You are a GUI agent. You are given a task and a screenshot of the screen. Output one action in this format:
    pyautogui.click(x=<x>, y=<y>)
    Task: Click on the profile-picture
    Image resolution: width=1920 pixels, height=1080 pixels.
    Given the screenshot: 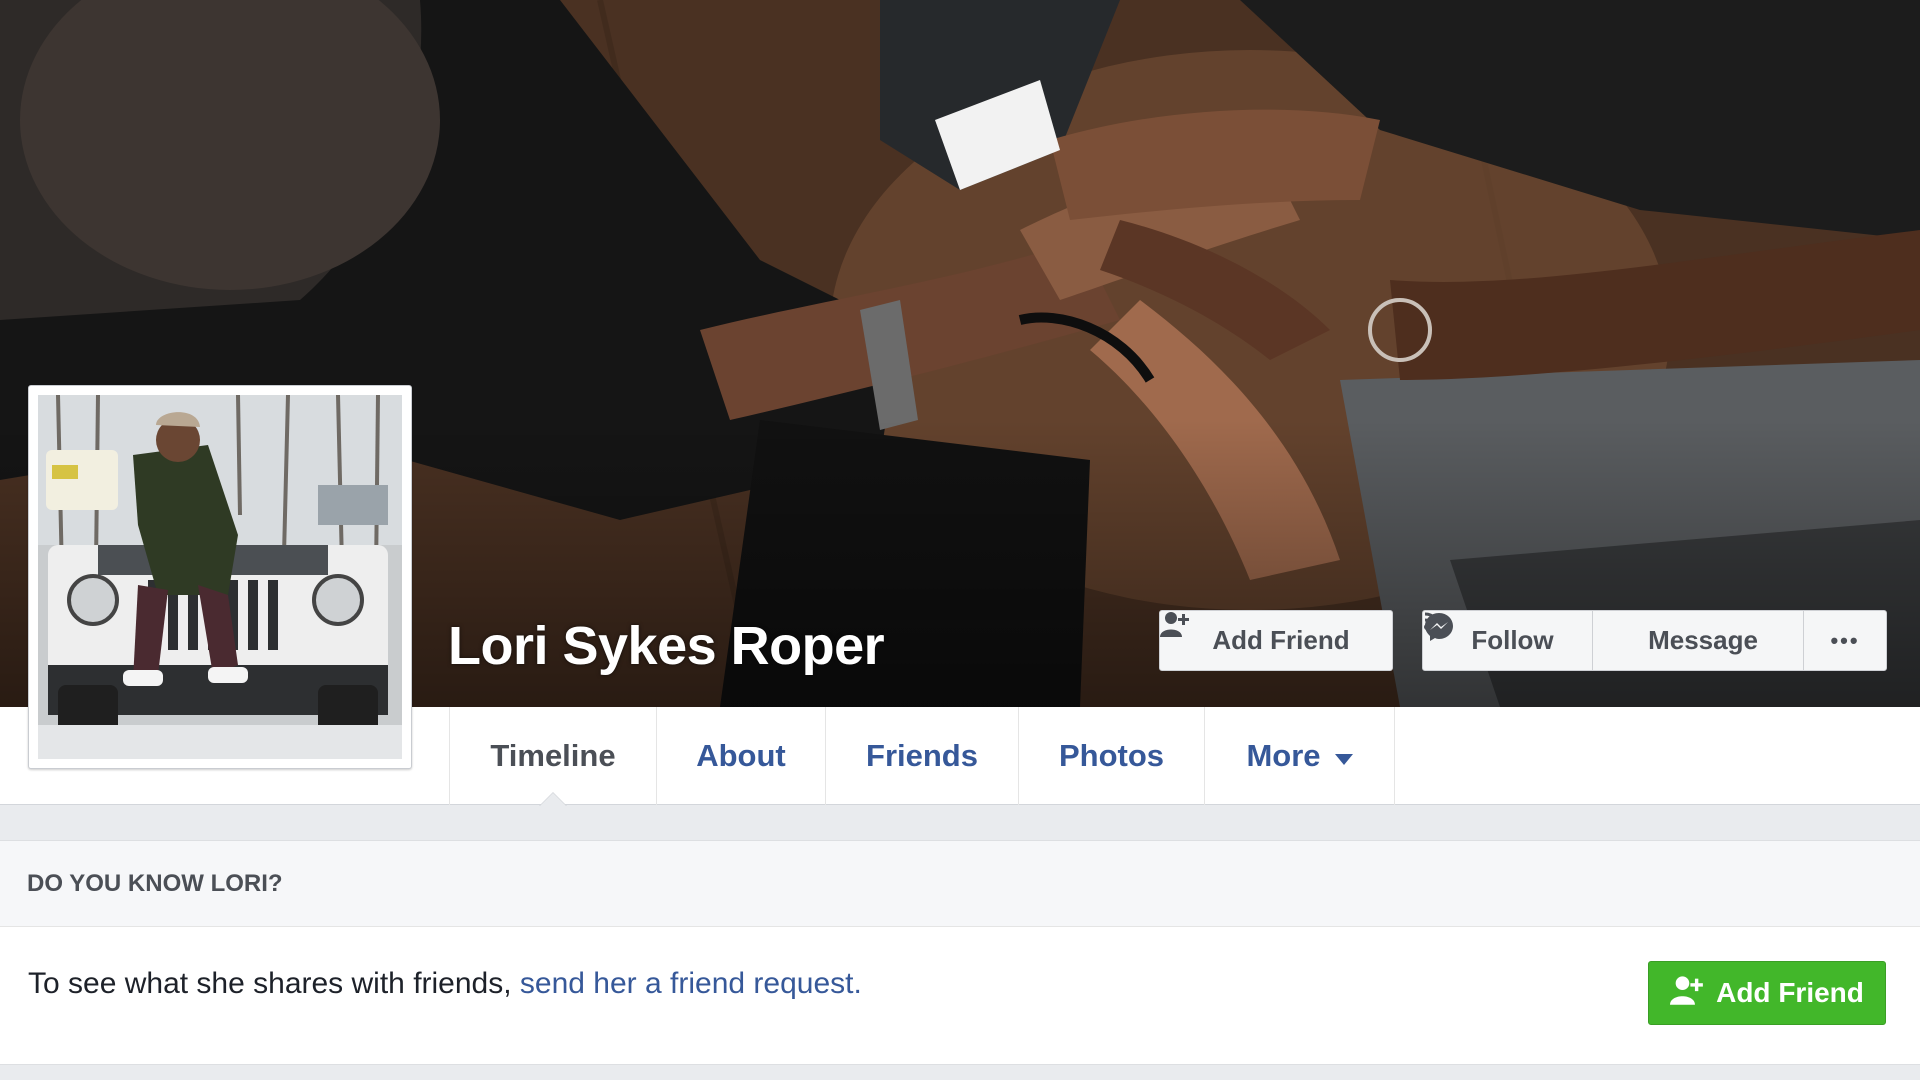 What is the action you would take?
    pyautogui.click(x=220, y=577)
    